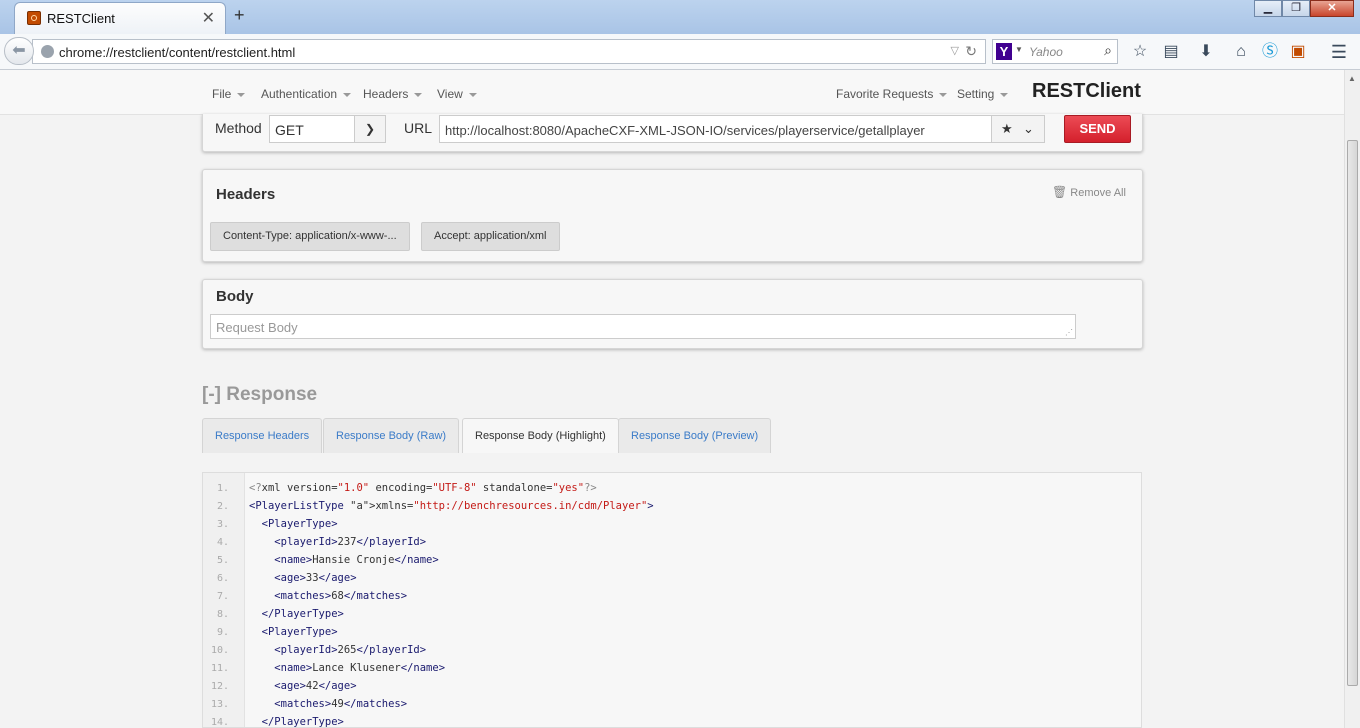 The width and height of the screenshot is (1360, 728). Describe the element at coordinates (272, 394) in the screenshot. I see `response-title: Response` at that location.